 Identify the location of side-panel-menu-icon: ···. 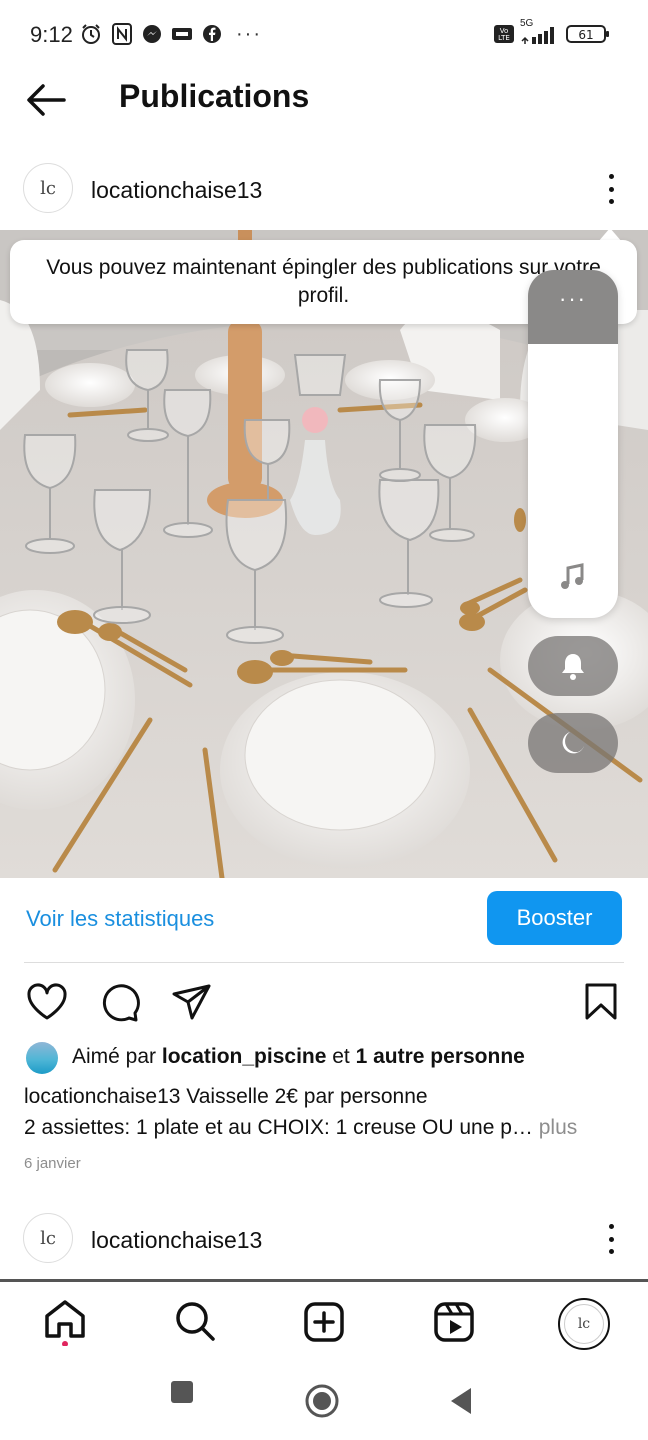
(573, 298).